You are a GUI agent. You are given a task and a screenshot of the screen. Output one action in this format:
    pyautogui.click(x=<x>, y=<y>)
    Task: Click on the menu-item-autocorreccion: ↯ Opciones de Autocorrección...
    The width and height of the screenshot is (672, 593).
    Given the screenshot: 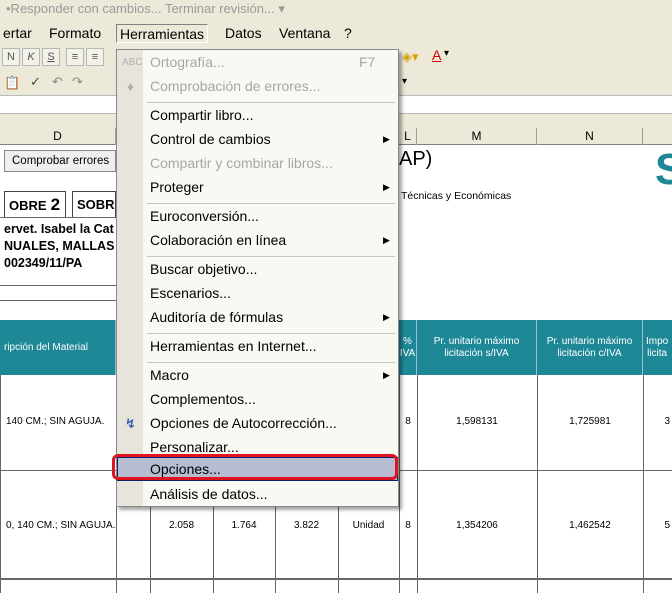 What is the action you would take?
    pyautogui.click(x=257, y=423)
    